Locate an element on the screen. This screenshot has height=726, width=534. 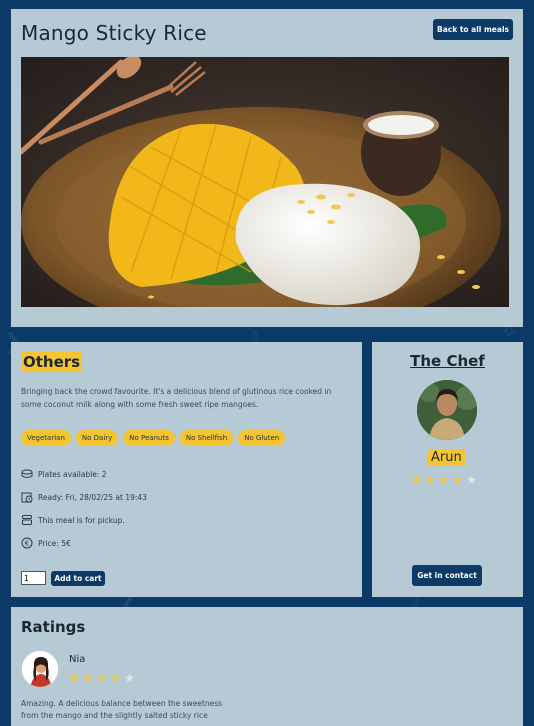
plates-available-row: Plates available: 2 is located at coordinates (64, 474).